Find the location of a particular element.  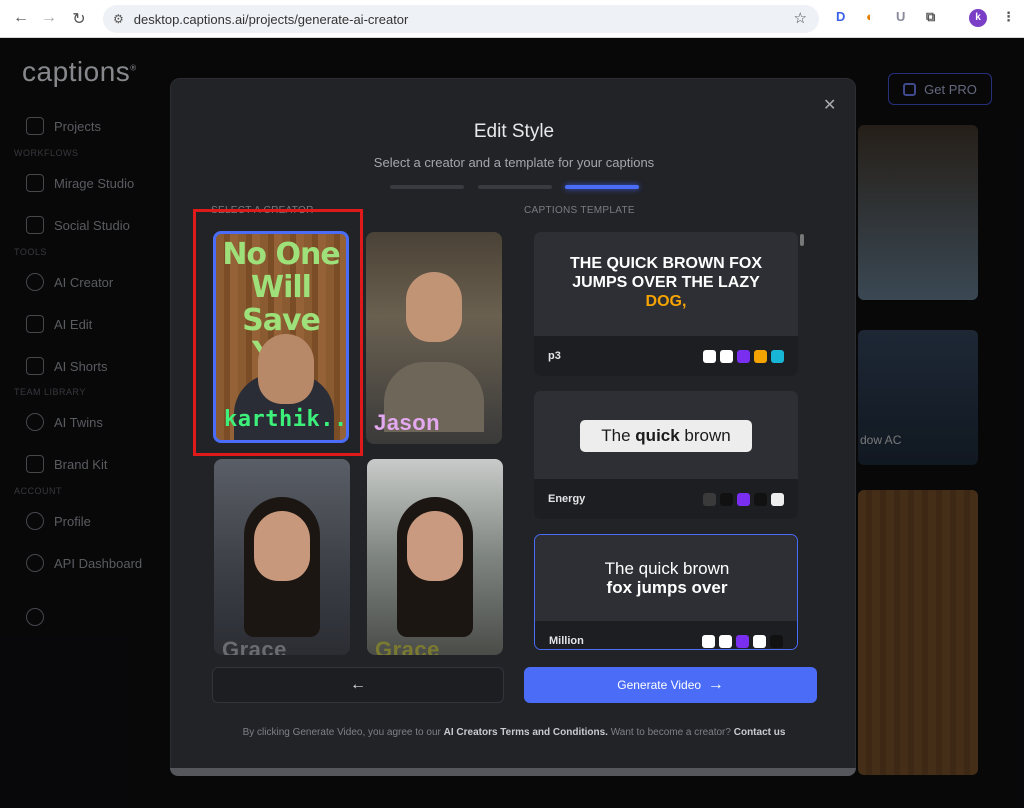

generate-video-button: Generate Video → is located at coordinates (670, 685).